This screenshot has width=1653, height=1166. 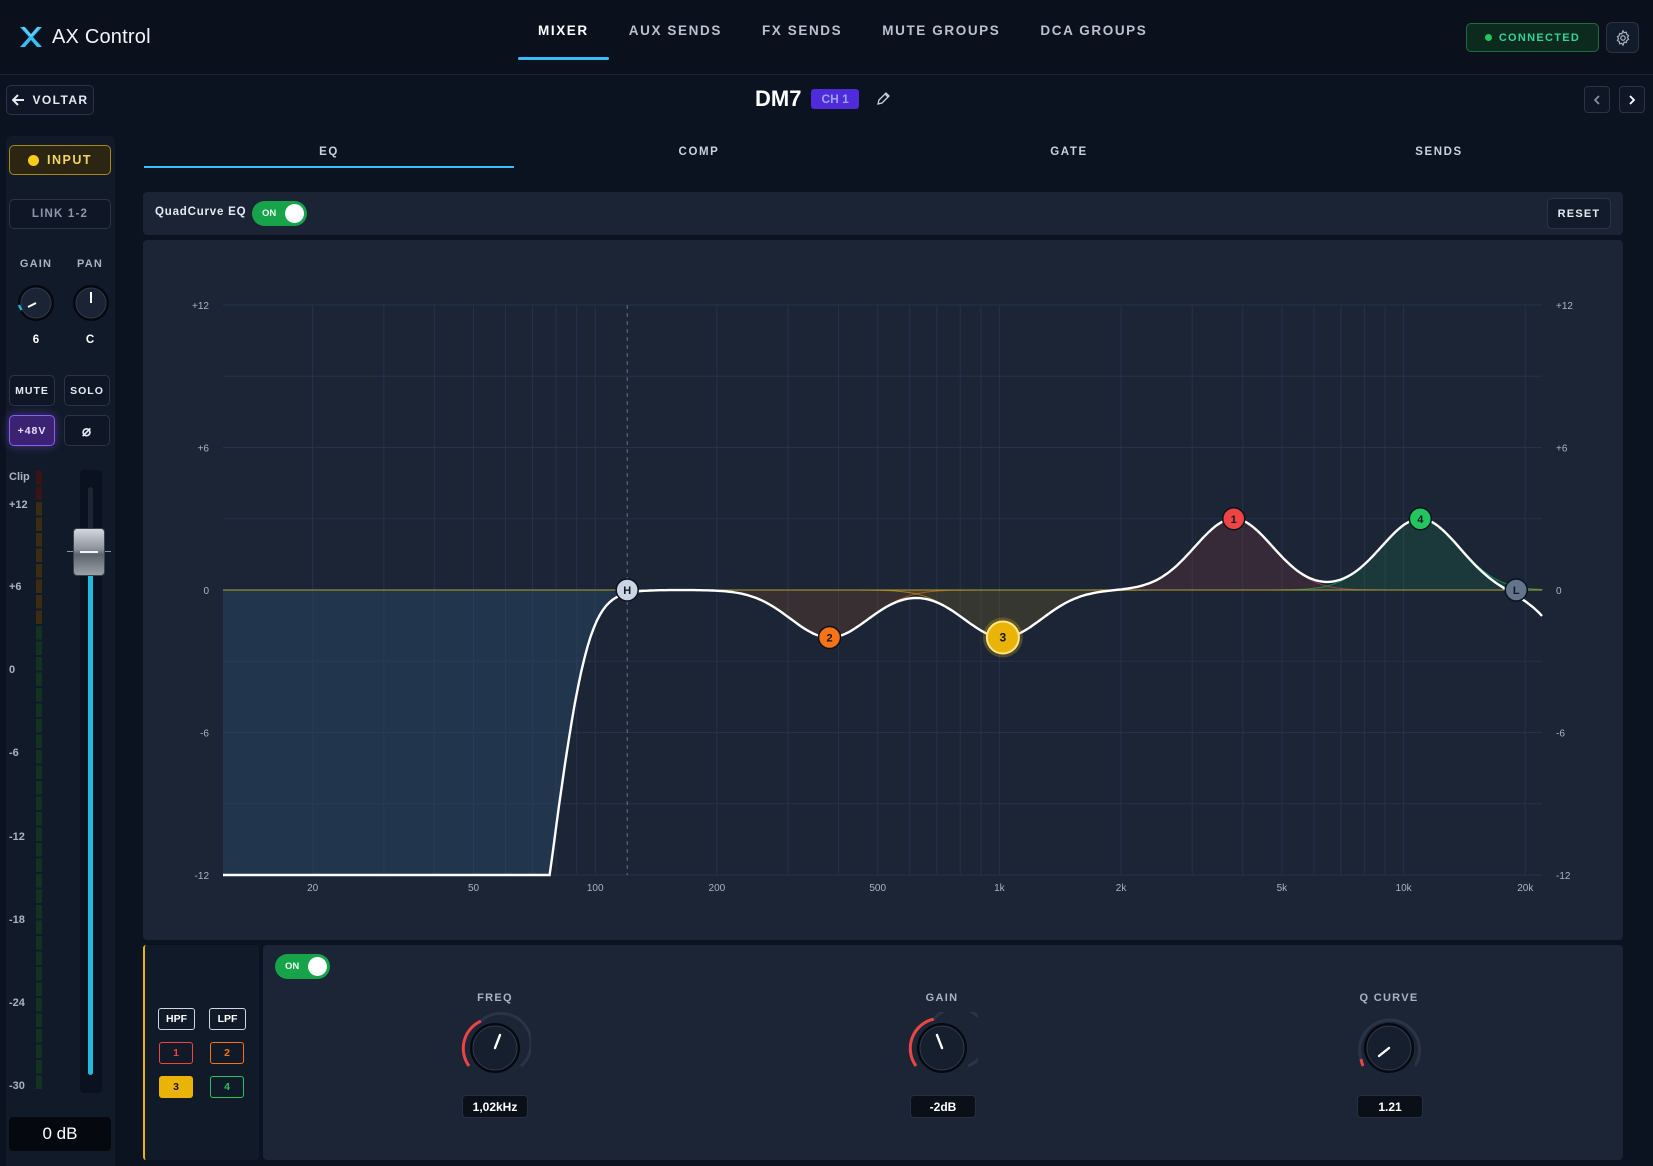 What do you see at coordinates (1404, 888) in the screenshot?
I see `x-tick-label: 10k` at bounding box center [1404, 888].